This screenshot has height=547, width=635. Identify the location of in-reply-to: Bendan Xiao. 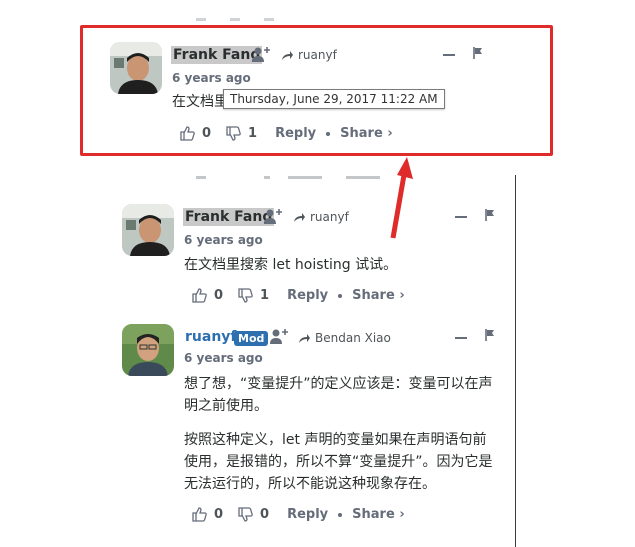
(344, 338).